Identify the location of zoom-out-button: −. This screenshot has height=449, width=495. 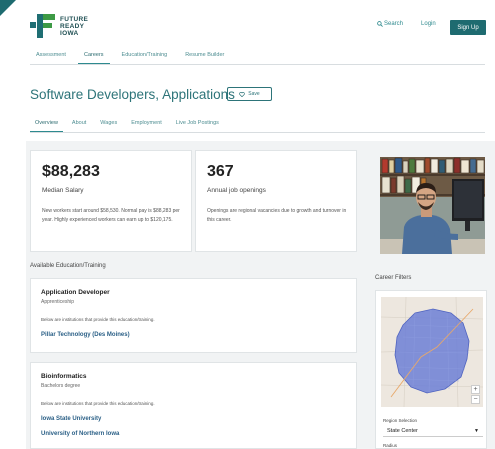
(475, 399).